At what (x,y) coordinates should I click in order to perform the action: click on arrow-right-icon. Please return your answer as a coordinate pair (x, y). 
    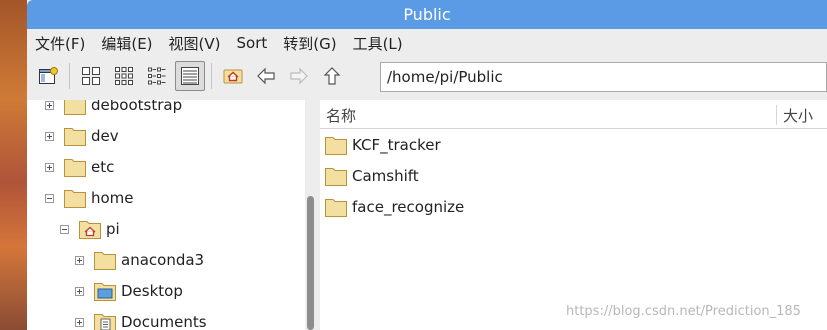
    Looking at the image, I should click on (299, 76).